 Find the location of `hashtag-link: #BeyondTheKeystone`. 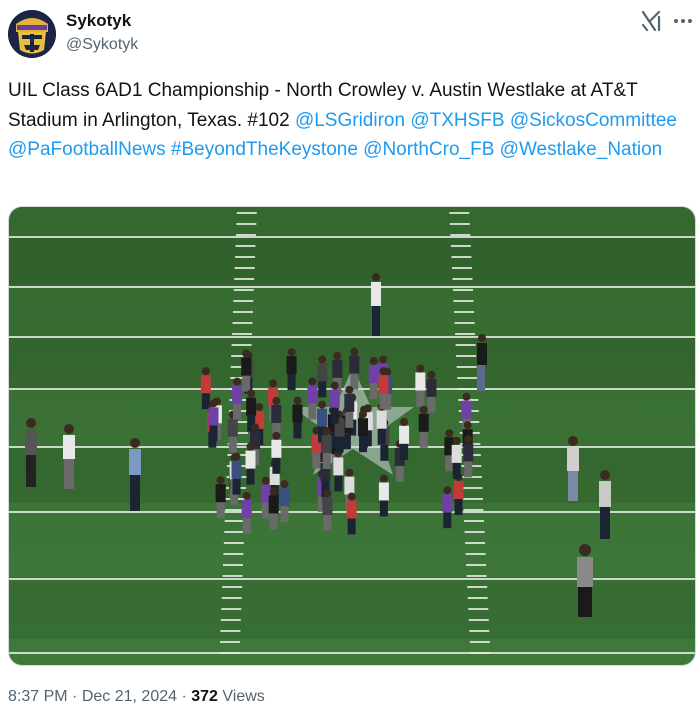

hashtag-link: #BeyondTheKeystone is located at coordinates (264, 149).